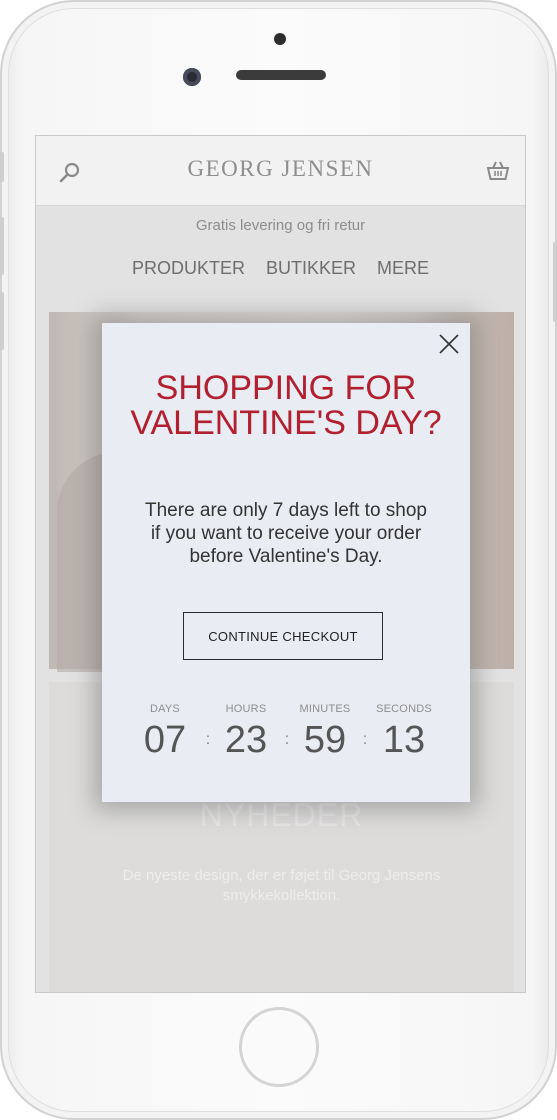 This screenshot has height=1120, width=557. I want to click on site-header: GEORG JENSEN, so click(280, 171).